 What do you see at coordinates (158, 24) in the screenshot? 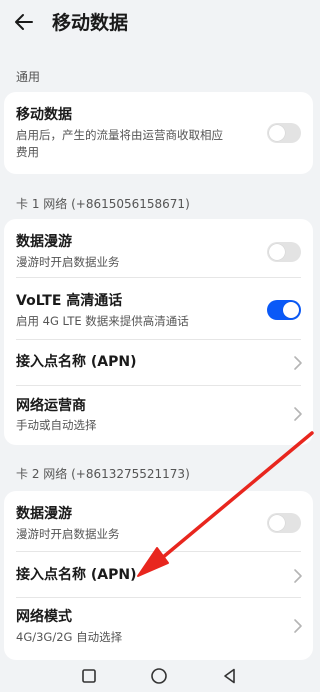
I see `header: 移动数据` at bounding box center [158, 24].